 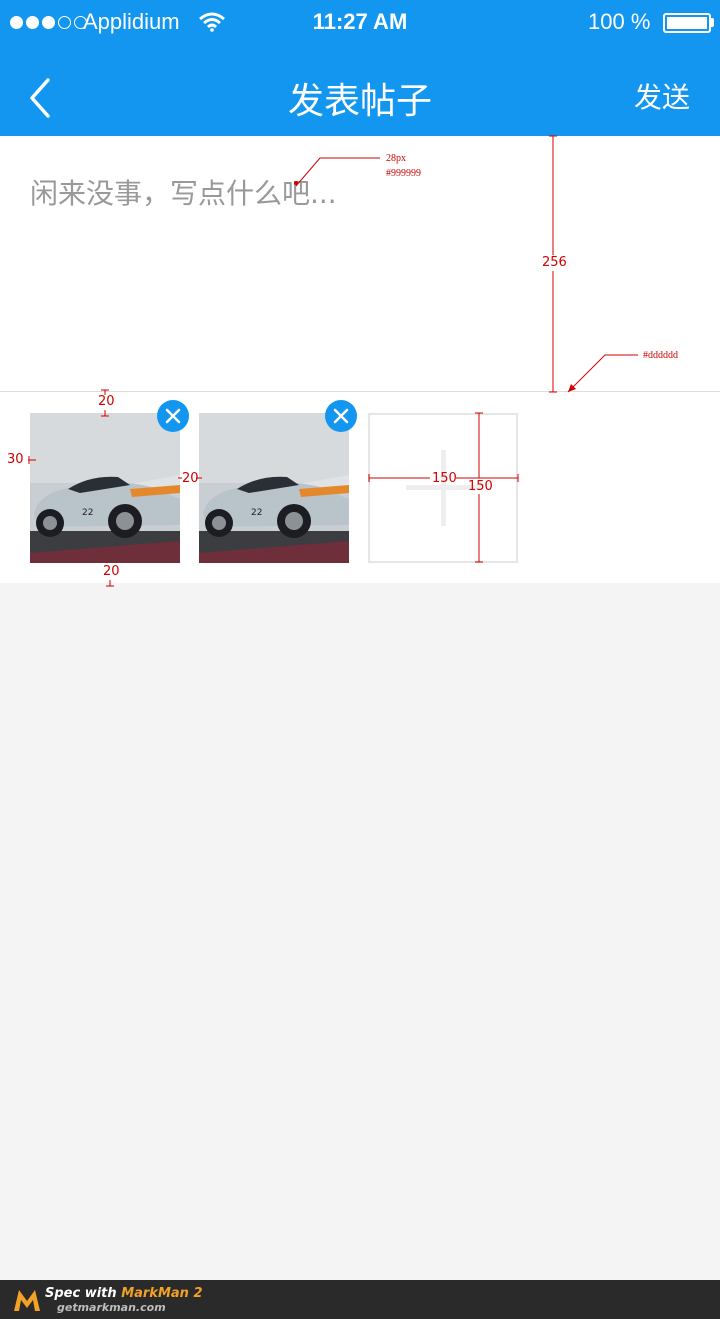 I want to click on markman-logo-icon, so click(x=27, y=1300).